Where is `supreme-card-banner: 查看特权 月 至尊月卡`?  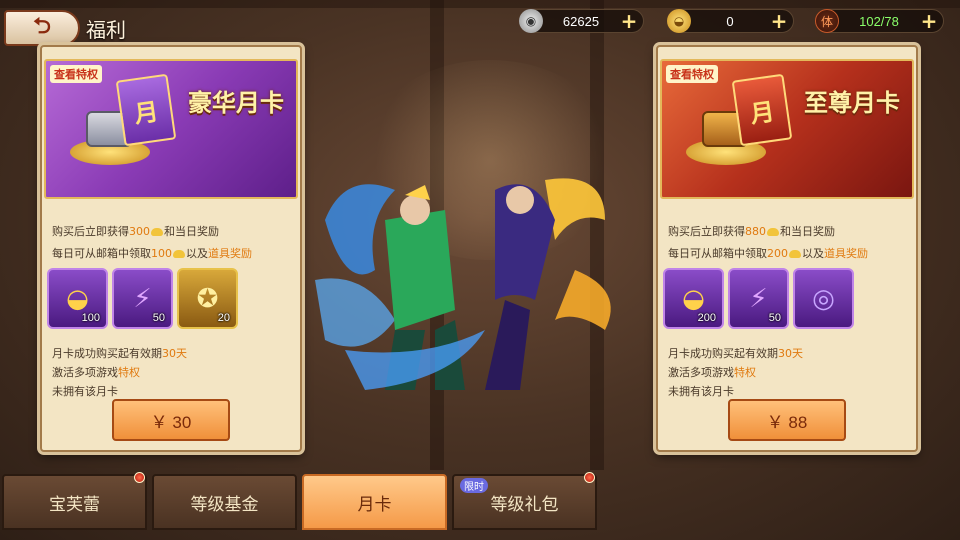
supreme-card-banner: 查看特权 月 至尊月卡 is located at coordinates (787, 129).